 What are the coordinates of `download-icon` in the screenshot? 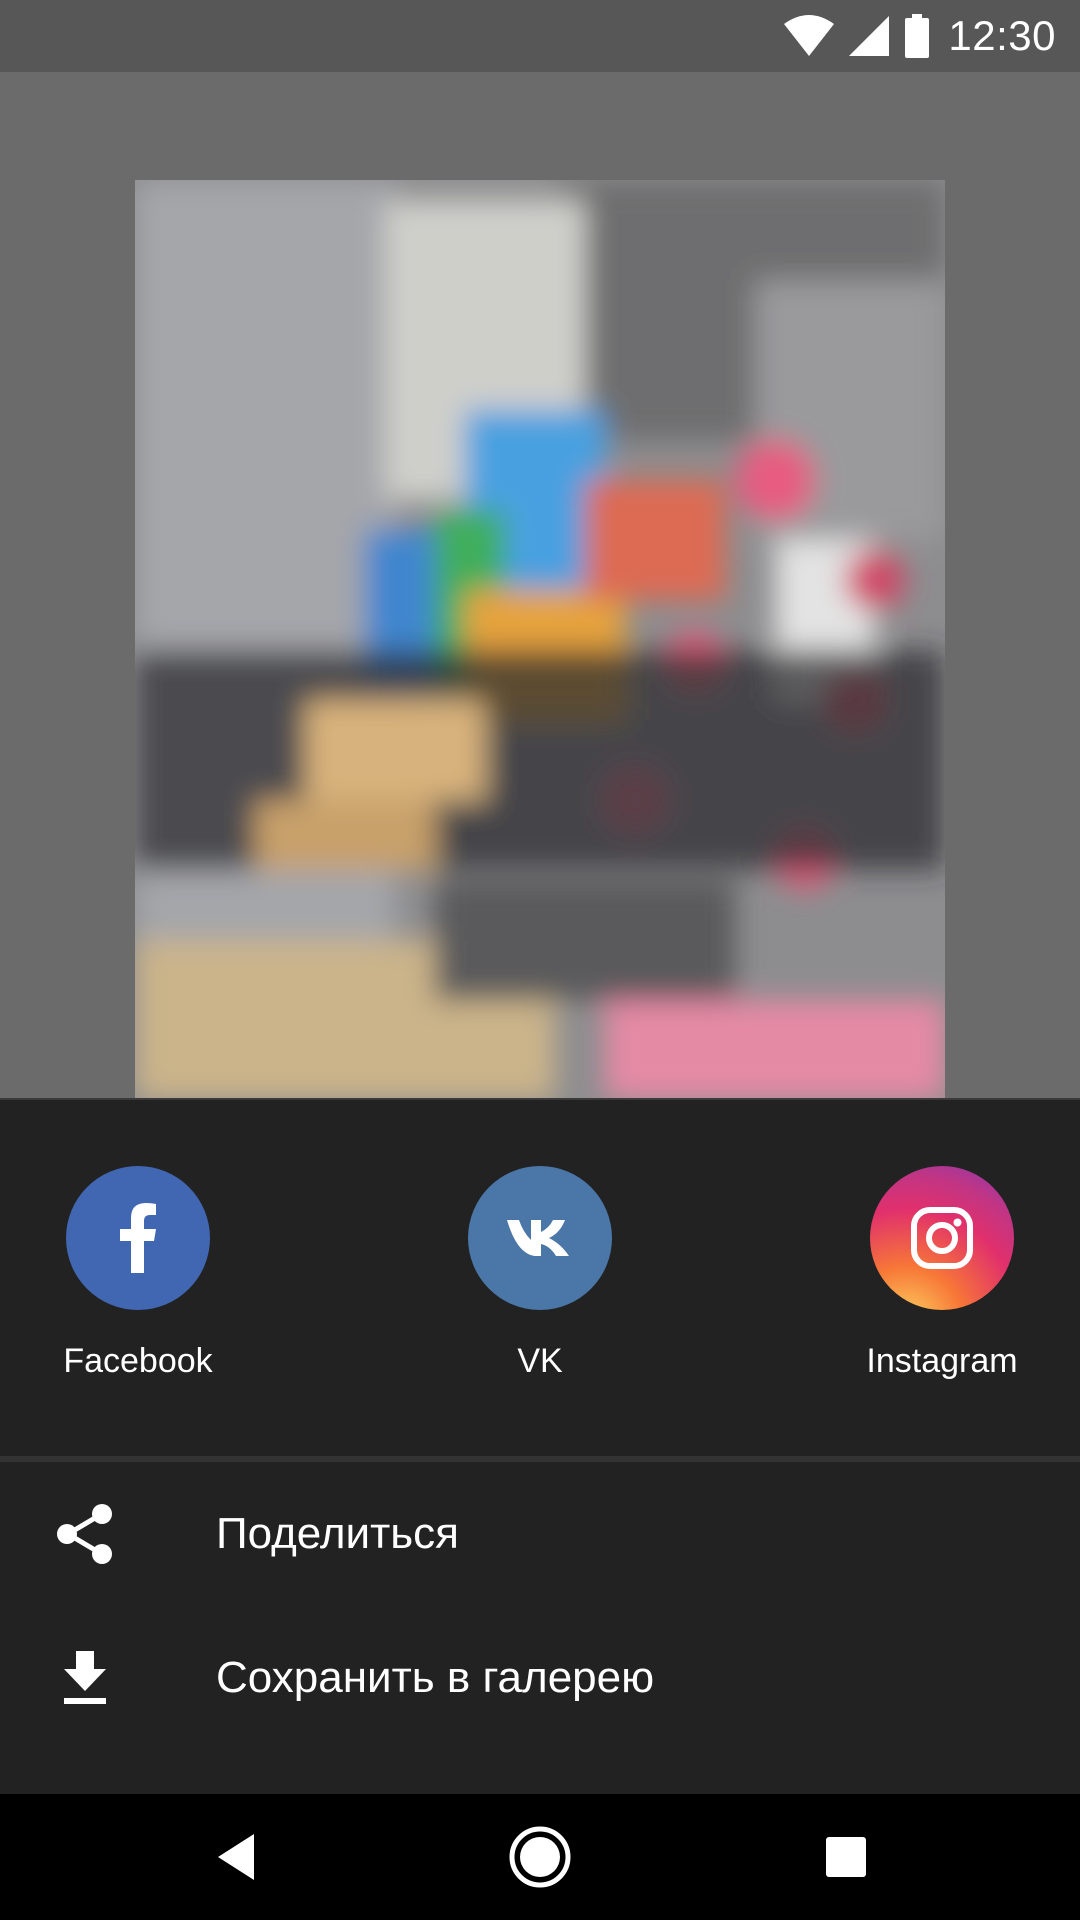 It's located at (85, 1678).